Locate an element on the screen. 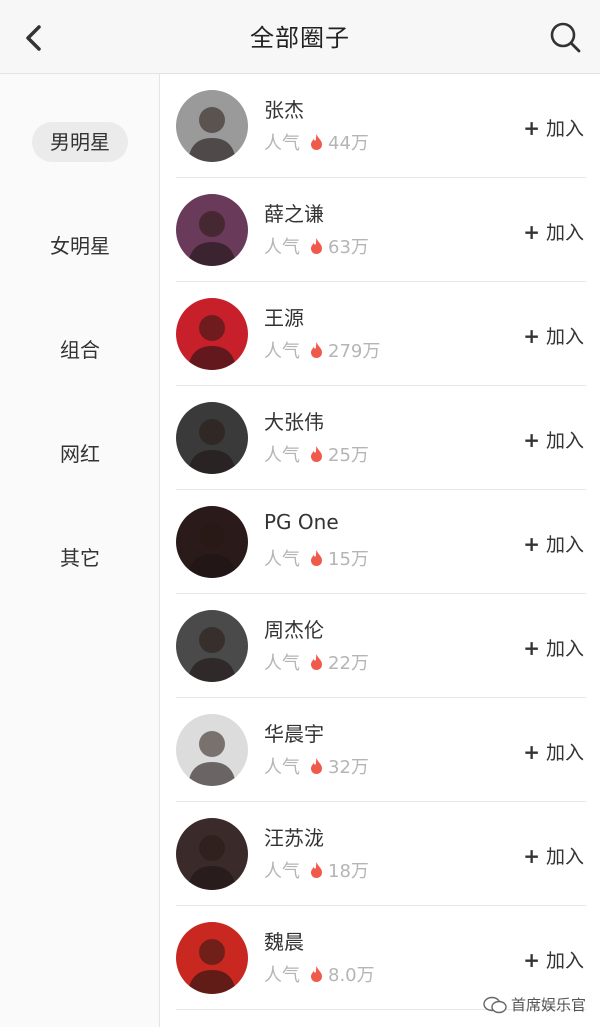 The height and width of the screenshot is (1027, 600). sidebar-item-influencers: 网红 is located at coordinates (80, 454).